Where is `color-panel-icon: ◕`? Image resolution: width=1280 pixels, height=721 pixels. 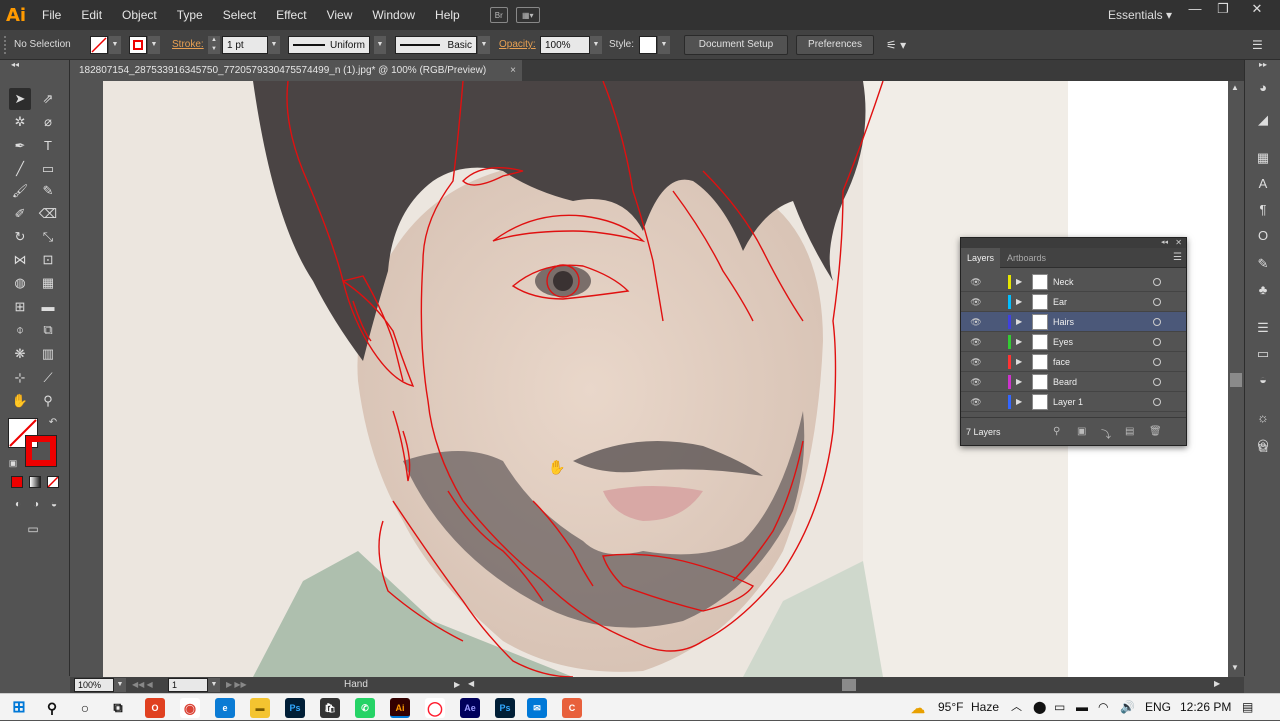
color-panel-icon: ◕ is located at coordinates (1263, 88).